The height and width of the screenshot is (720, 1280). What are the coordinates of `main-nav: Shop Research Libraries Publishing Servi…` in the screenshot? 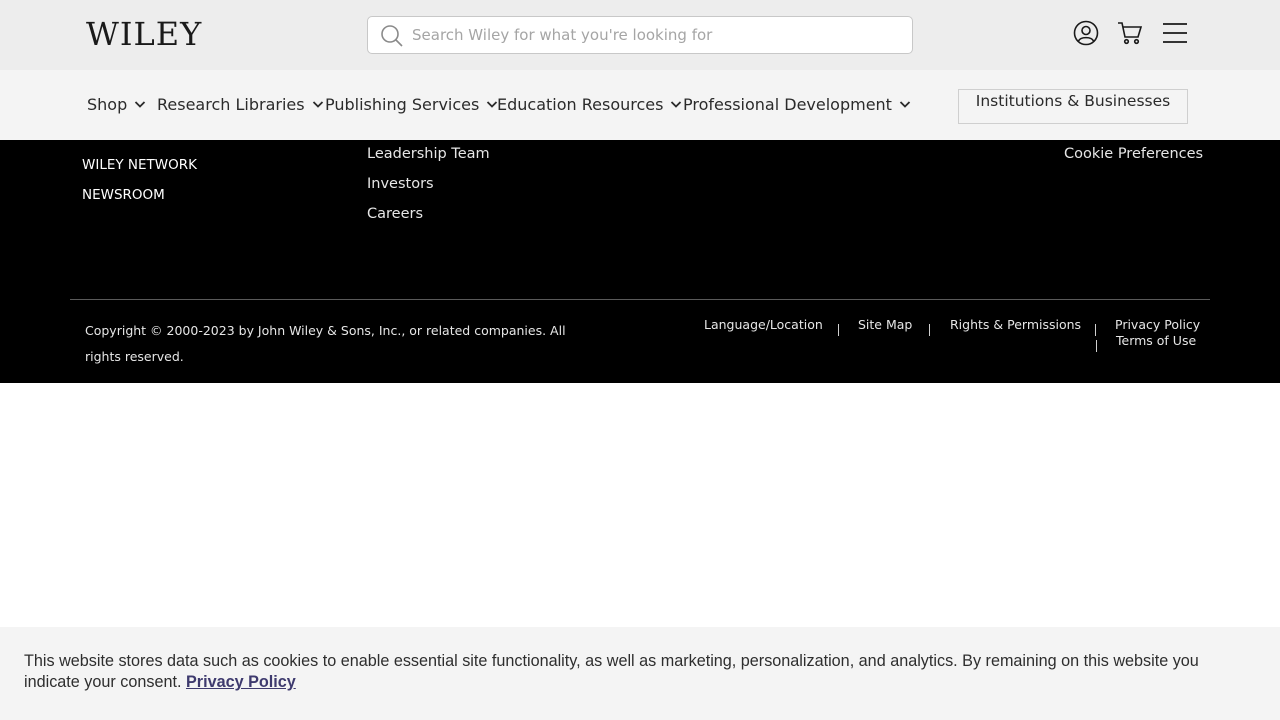 It's located at (640, 105).